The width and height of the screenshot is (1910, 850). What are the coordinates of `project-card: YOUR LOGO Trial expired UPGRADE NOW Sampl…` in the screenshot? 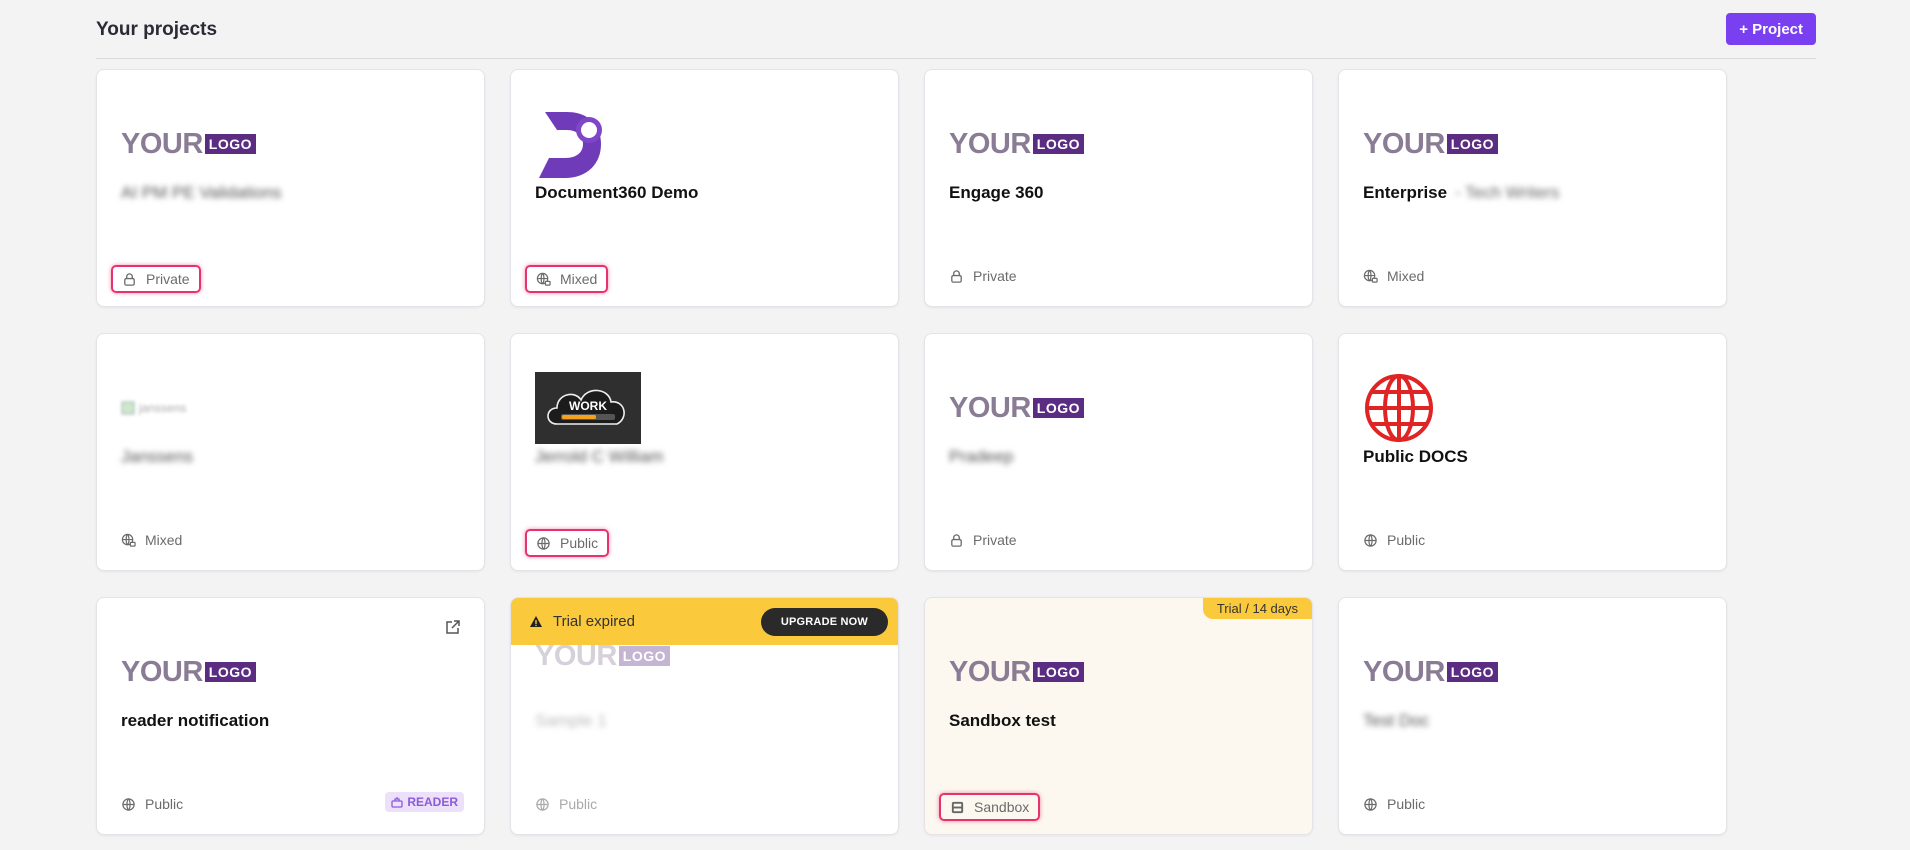 It's located at (704, 716).